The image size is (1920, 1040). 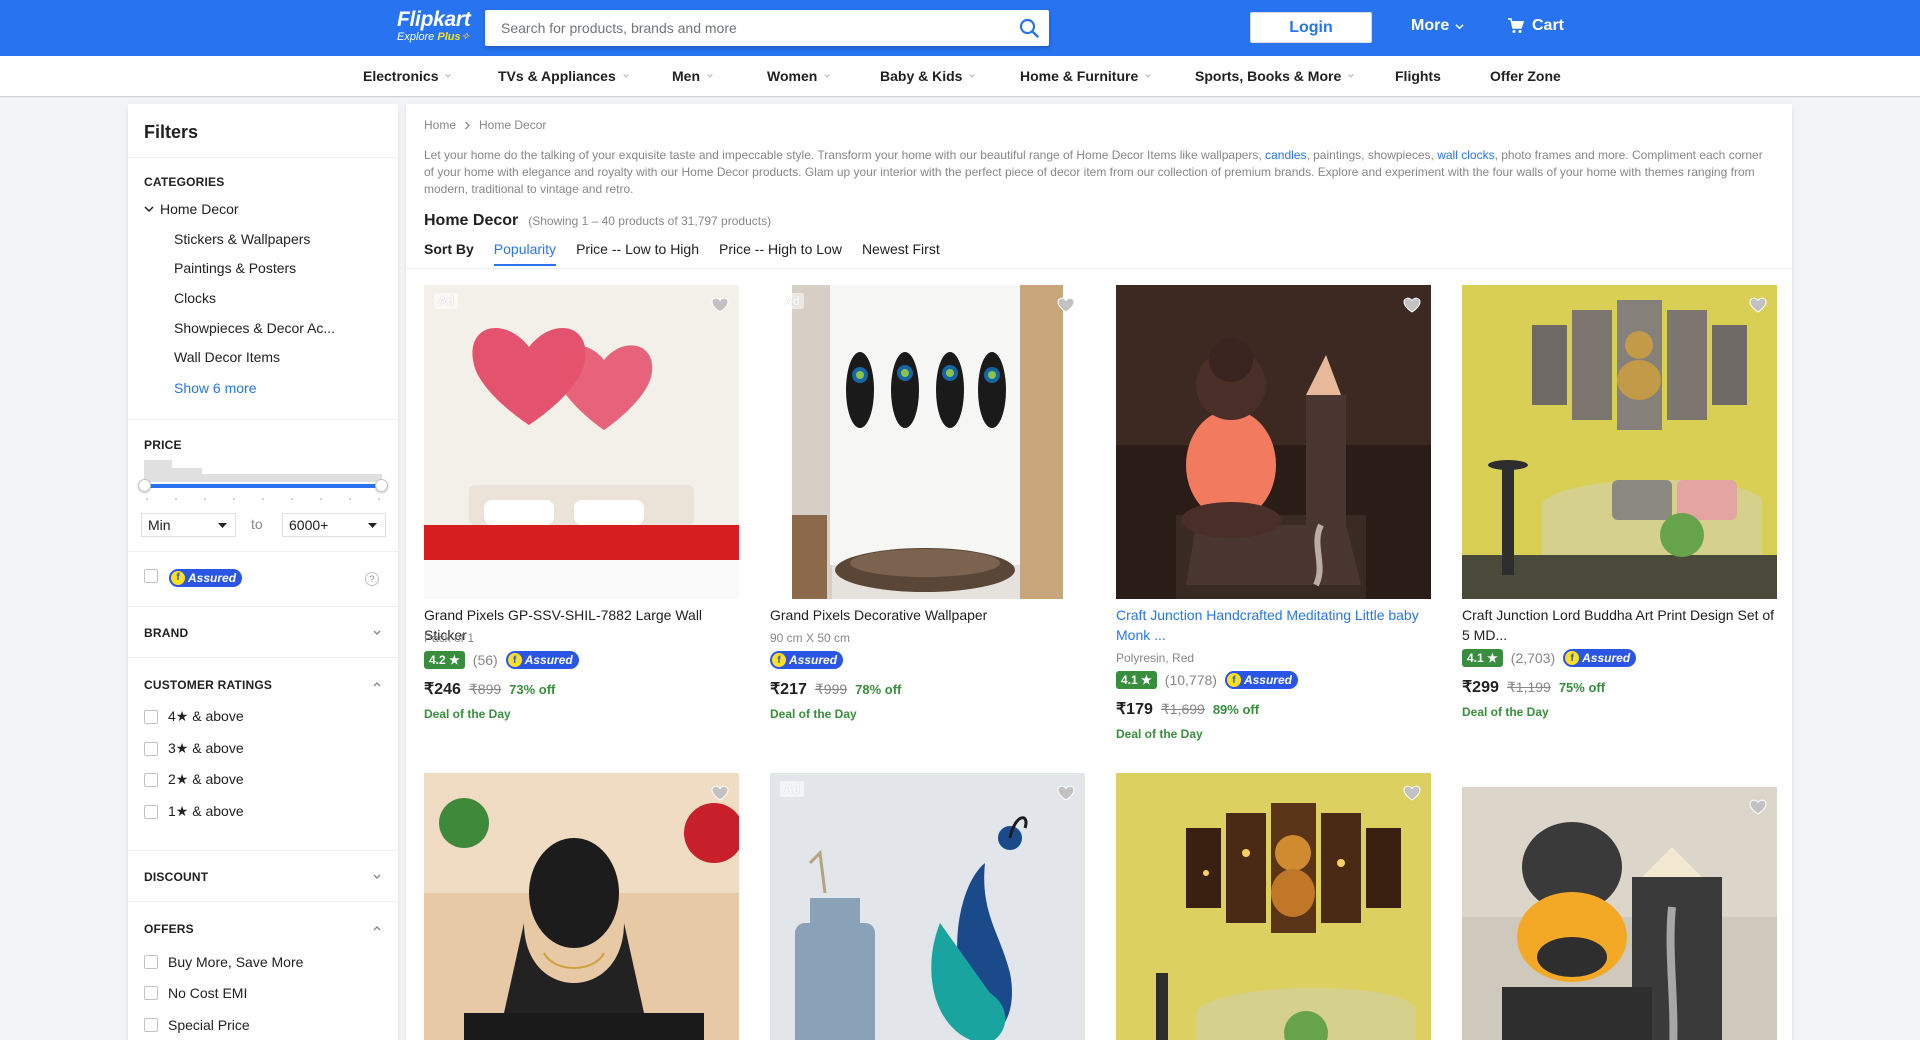 I want to click on category-home-decor: Home Decor, so click(x=191, y=209).